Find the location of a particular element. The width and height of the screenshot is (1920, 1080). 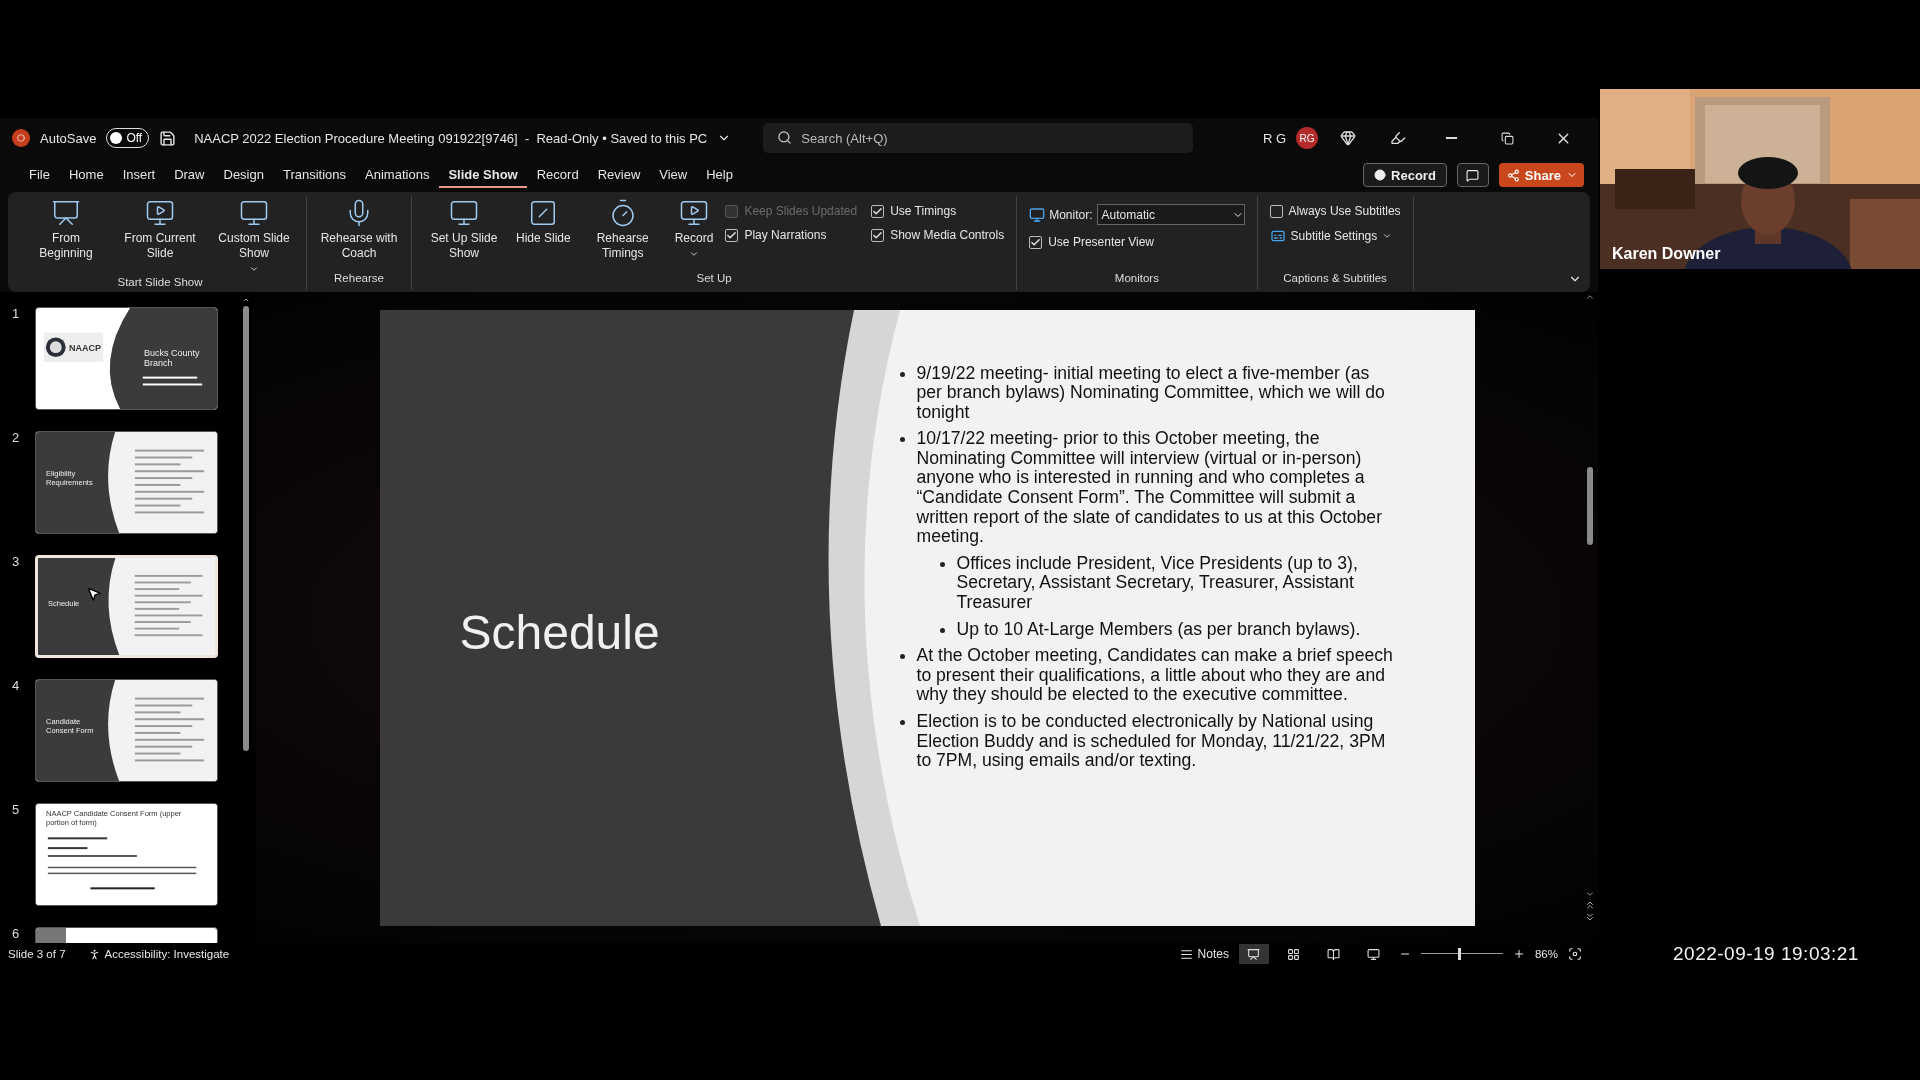

zoom-in-icon is located at coordinates (1518, 954).